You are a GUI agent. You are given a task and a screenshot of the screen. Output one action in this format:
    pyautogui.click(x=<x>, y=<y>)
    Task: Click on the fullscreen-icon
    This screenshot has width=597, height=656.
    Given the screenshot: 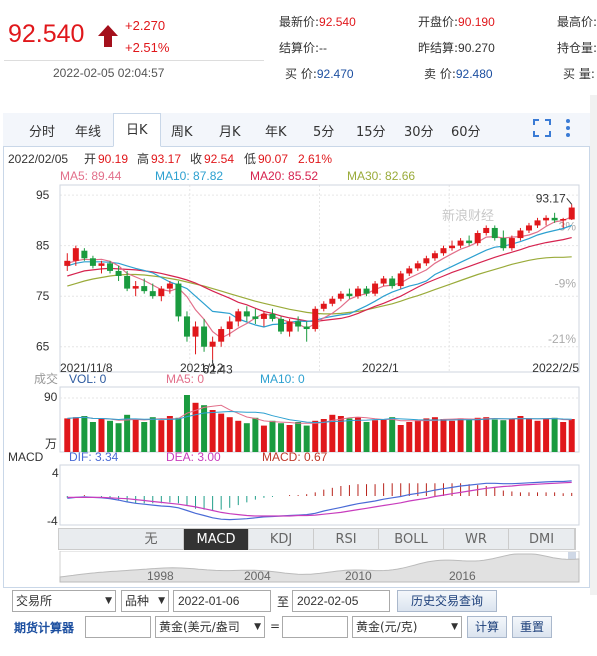 What is the action you would take?
    pyautogui.click(x=542, y=128)
    